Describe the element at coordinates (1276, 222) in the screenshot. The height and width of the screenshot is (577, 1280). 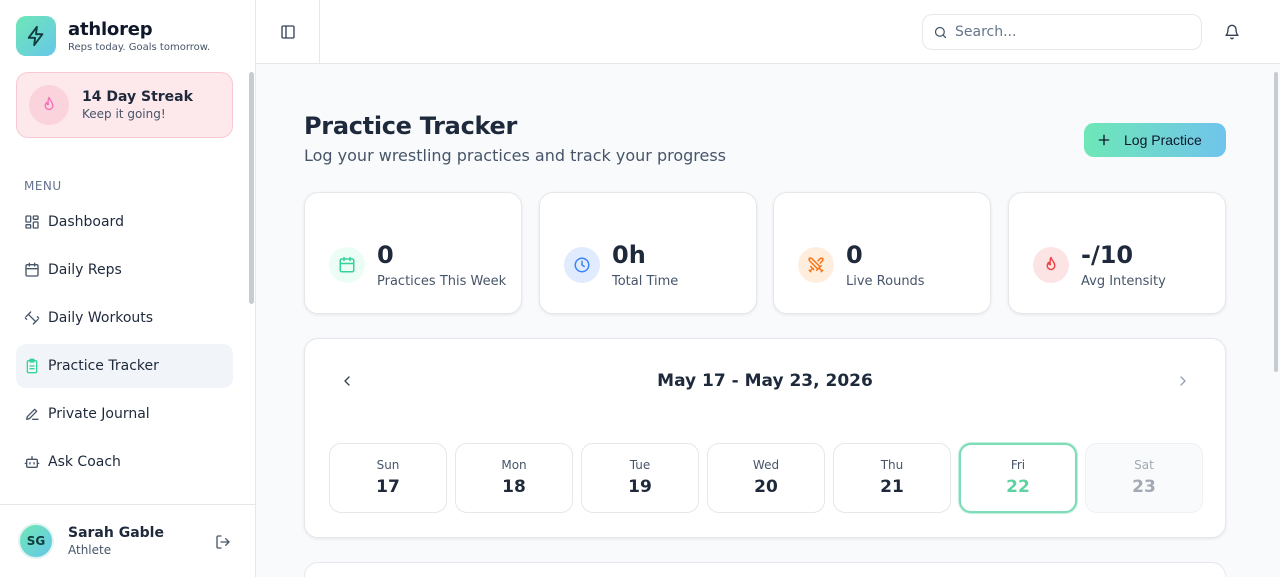
I see `page-scrollbar` at that location.